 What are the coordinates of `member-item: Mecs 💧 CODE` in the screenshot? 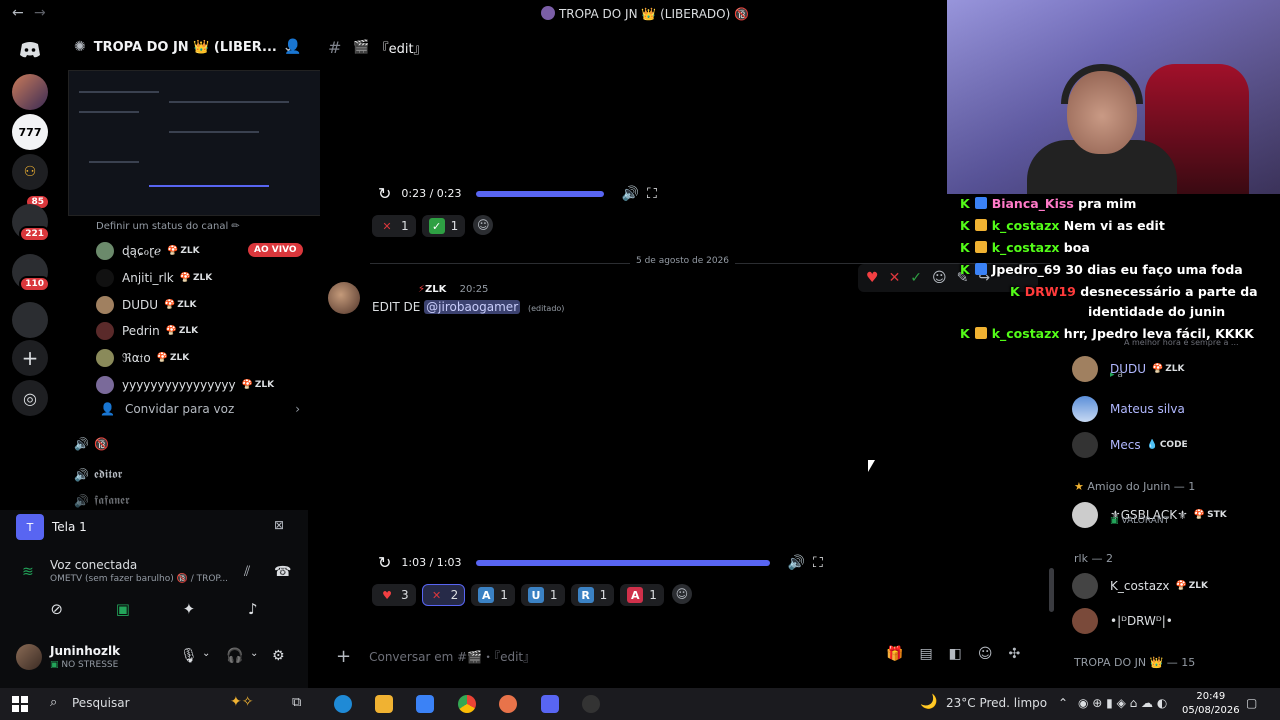 It's located at (1130, 445).